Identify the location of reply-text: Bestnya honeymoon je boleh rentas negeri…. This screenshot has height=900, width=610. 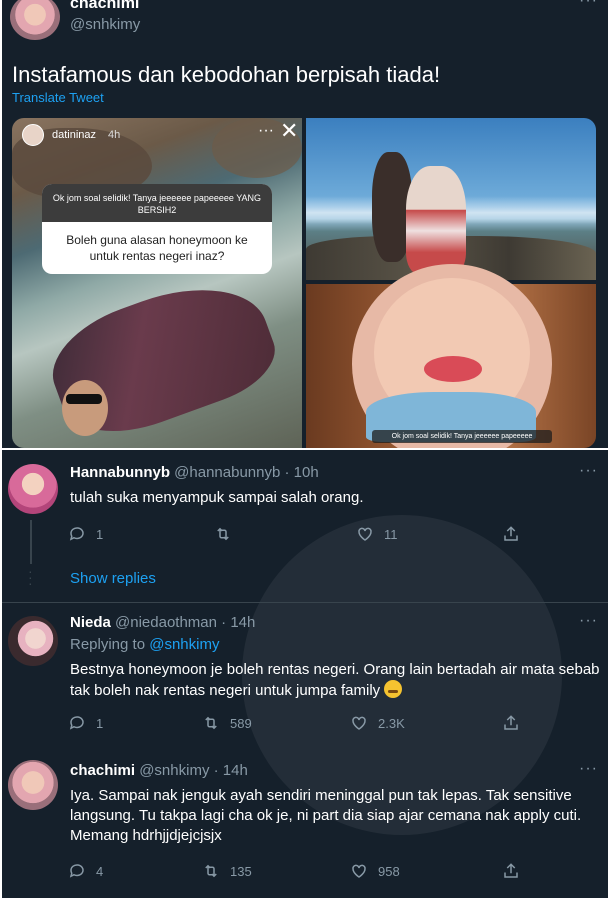
(335, 680).